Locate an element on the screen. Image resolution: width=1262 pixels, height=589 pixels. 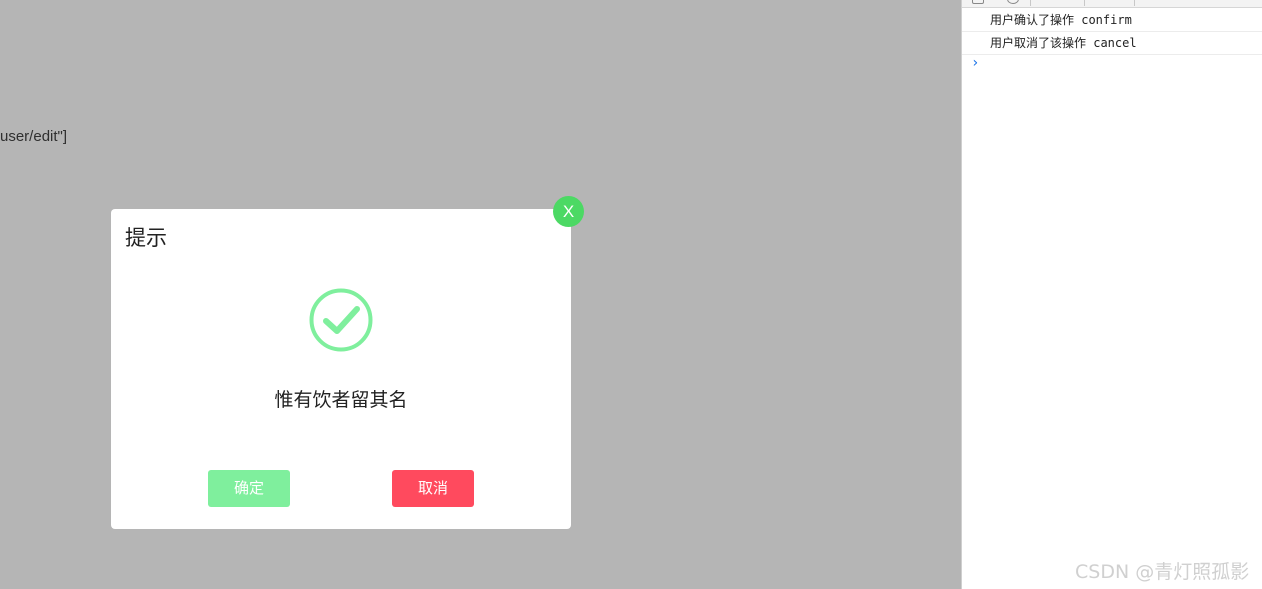
console-log-line: 用户取消了该操作 cancel is located at coordinates (1112, 43).